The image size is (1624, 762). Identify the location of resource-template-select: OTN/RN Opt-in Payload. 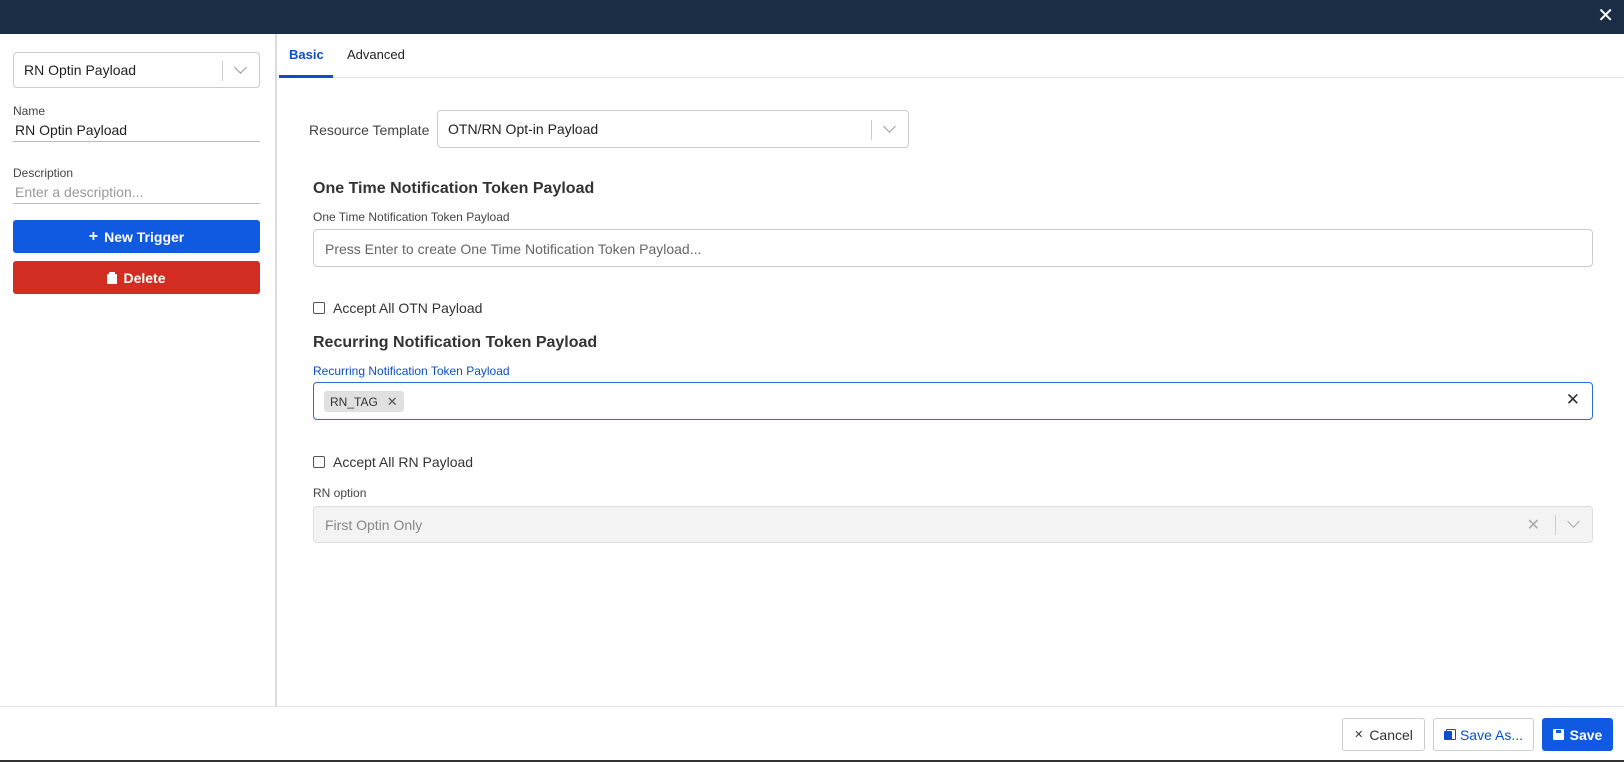
(673, 129).